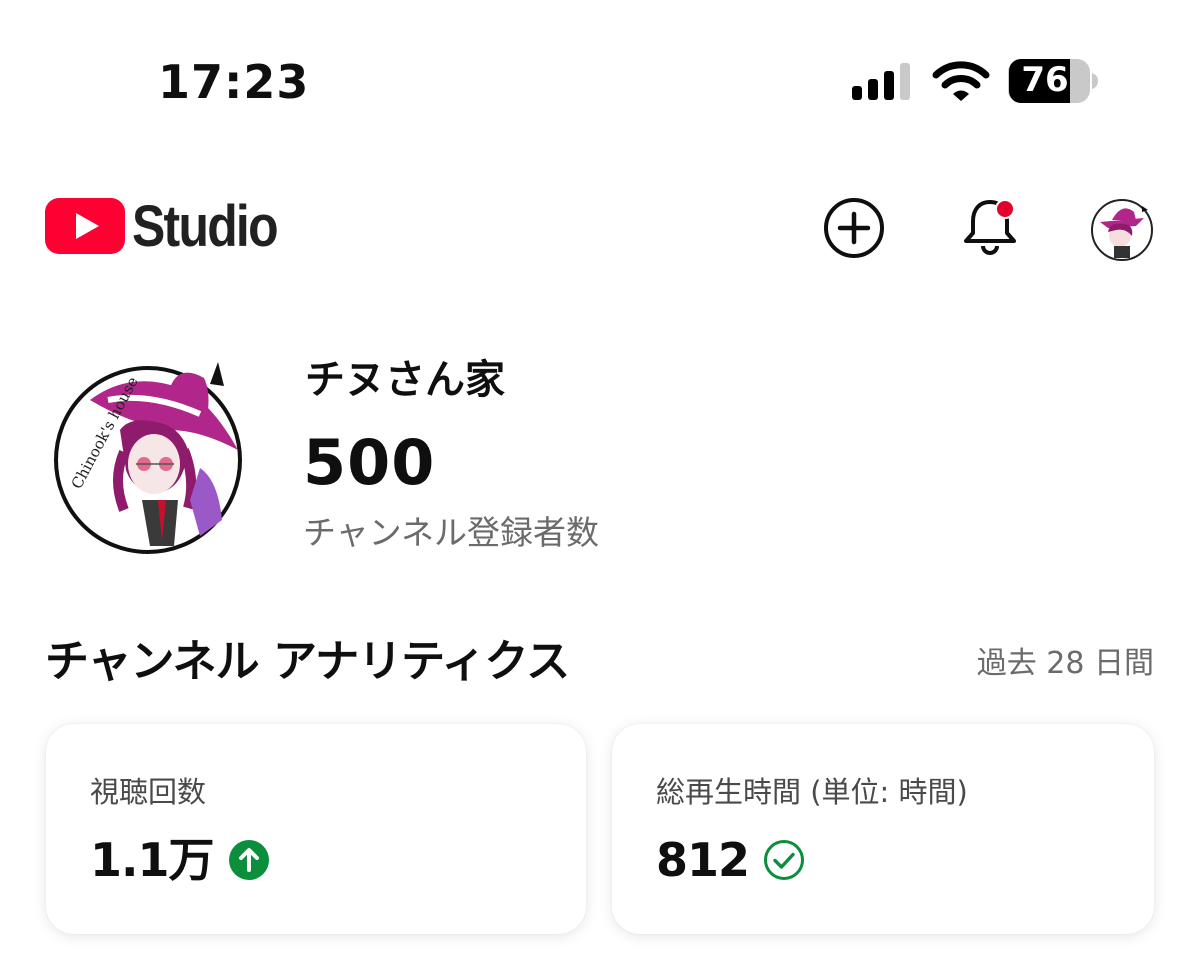  What do you see at coordinates (1045, 80) in the screenshot?
I see `battery-level: 76` at bounding box center [1045, 80].